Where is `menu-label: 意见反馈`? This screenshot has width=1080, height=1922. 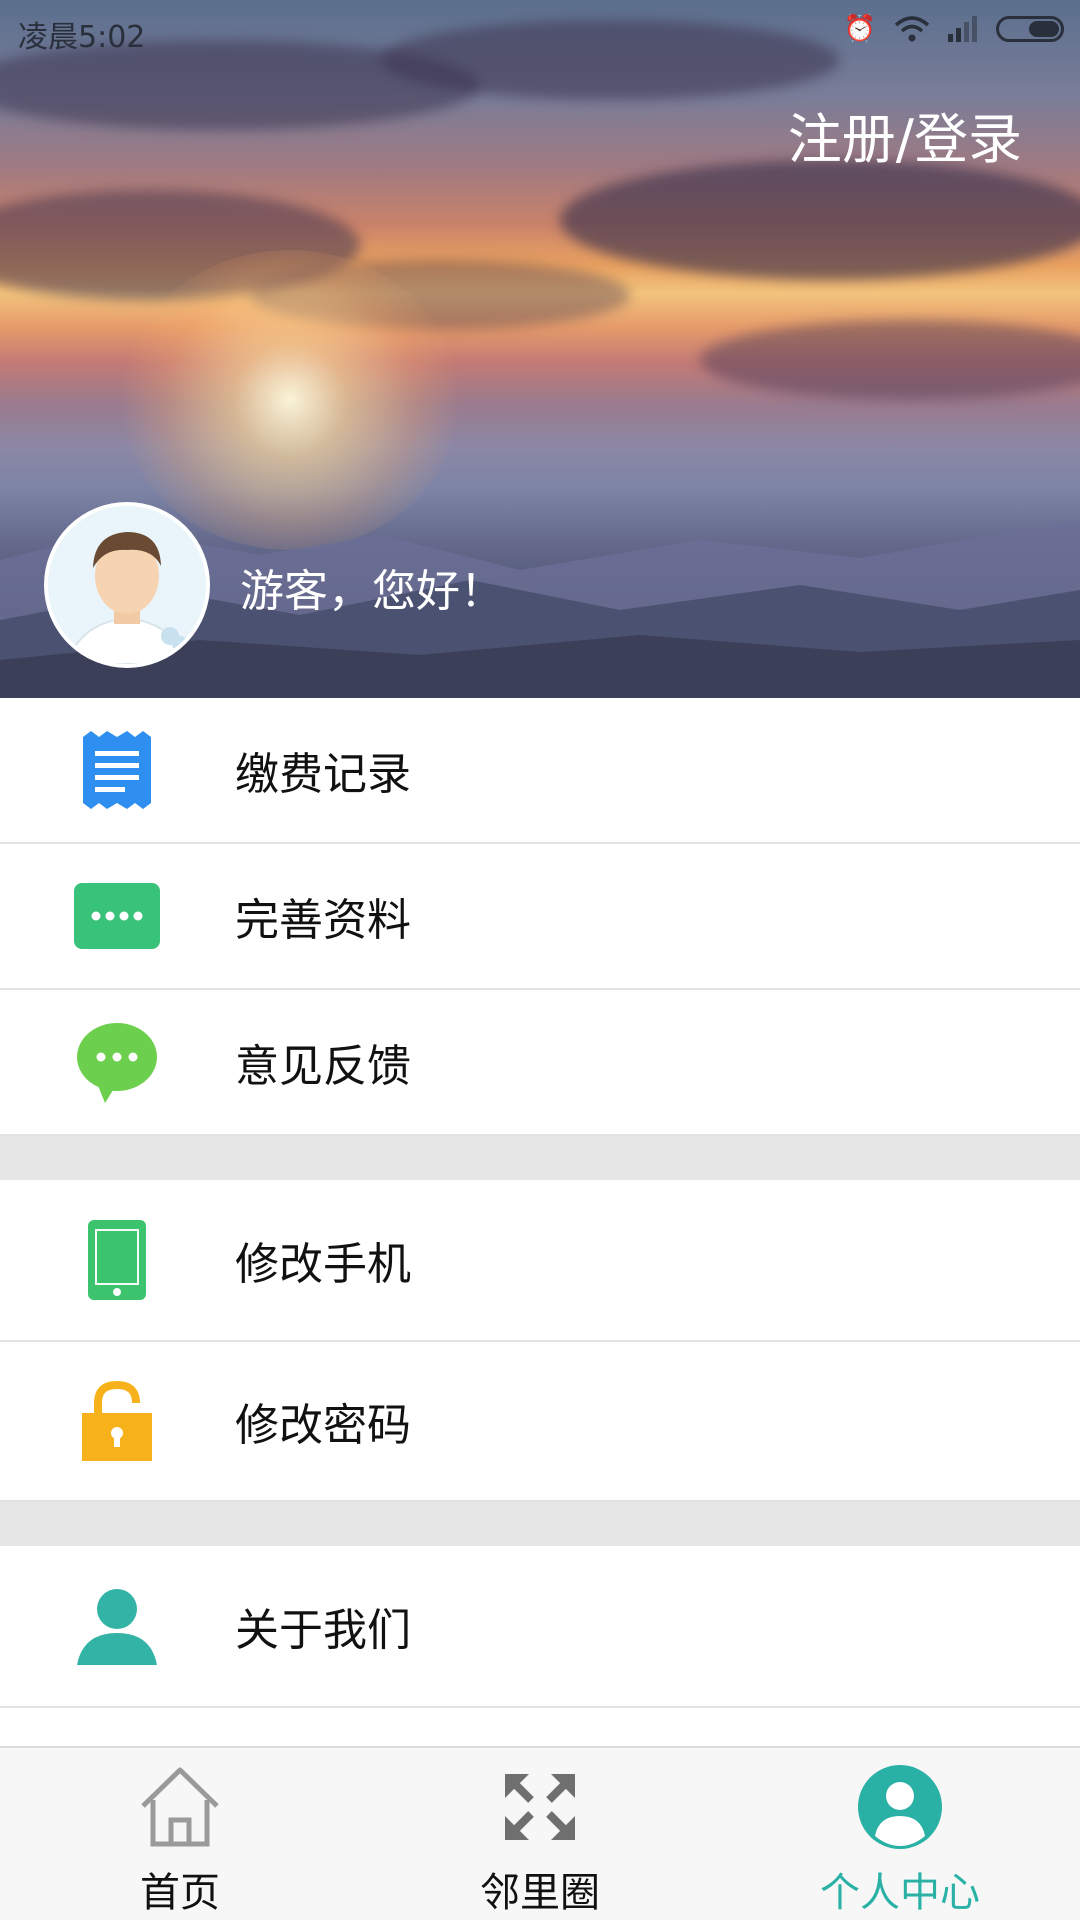
menu-label: 意见反馈 is located at coordinates (323, 1066).